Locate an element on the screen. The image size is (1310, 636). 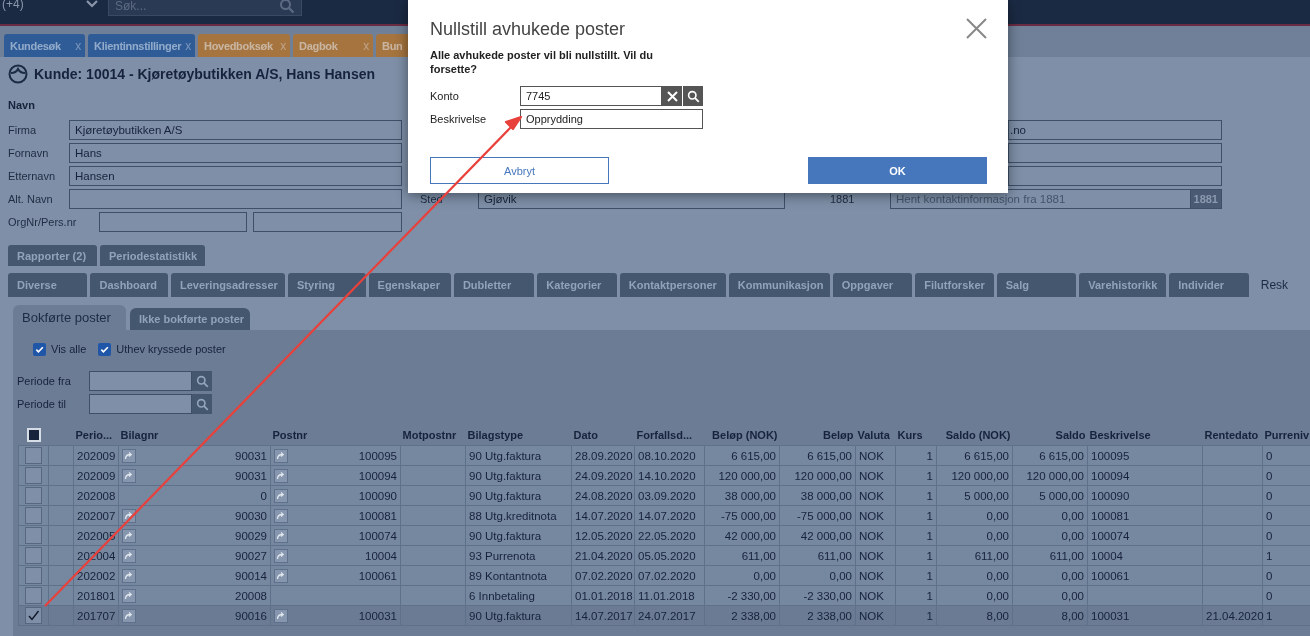
table-cell: 8,00 is located at coordinates (997, 615).